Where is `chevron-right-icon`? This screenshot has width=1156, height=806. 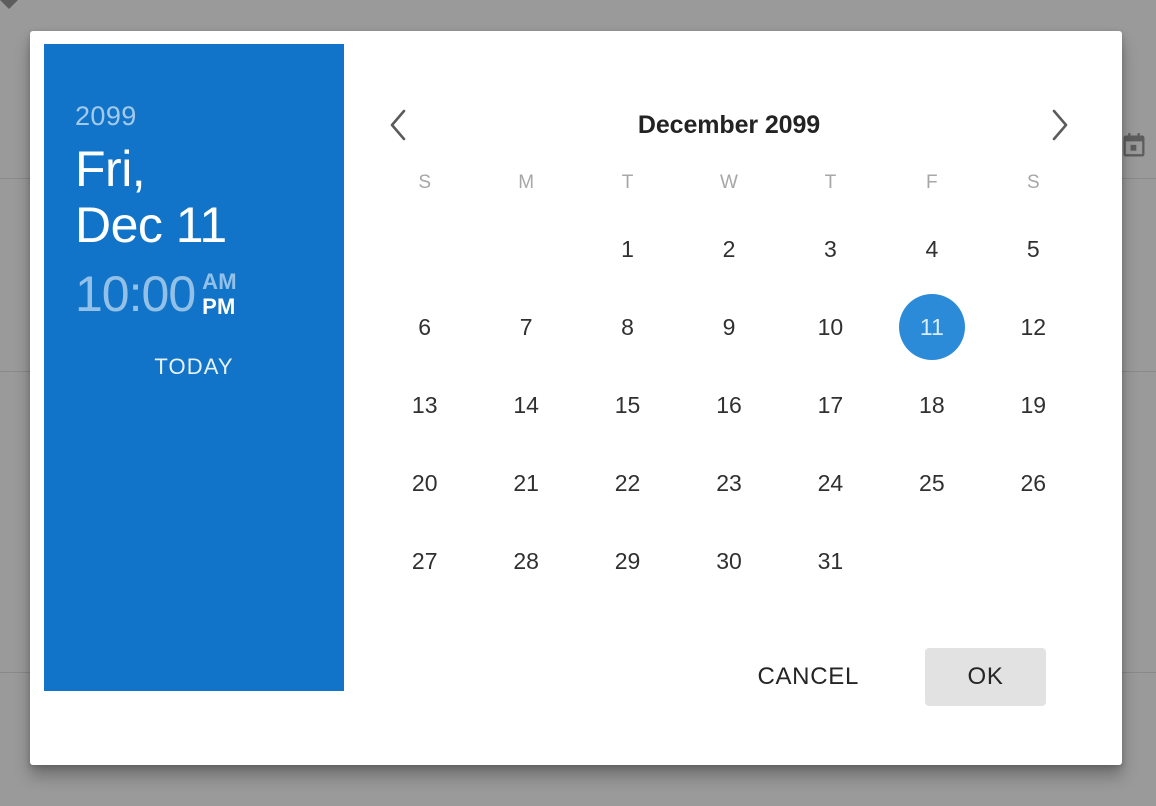 chevron-right-icon is located at coordinates (1060, 125).